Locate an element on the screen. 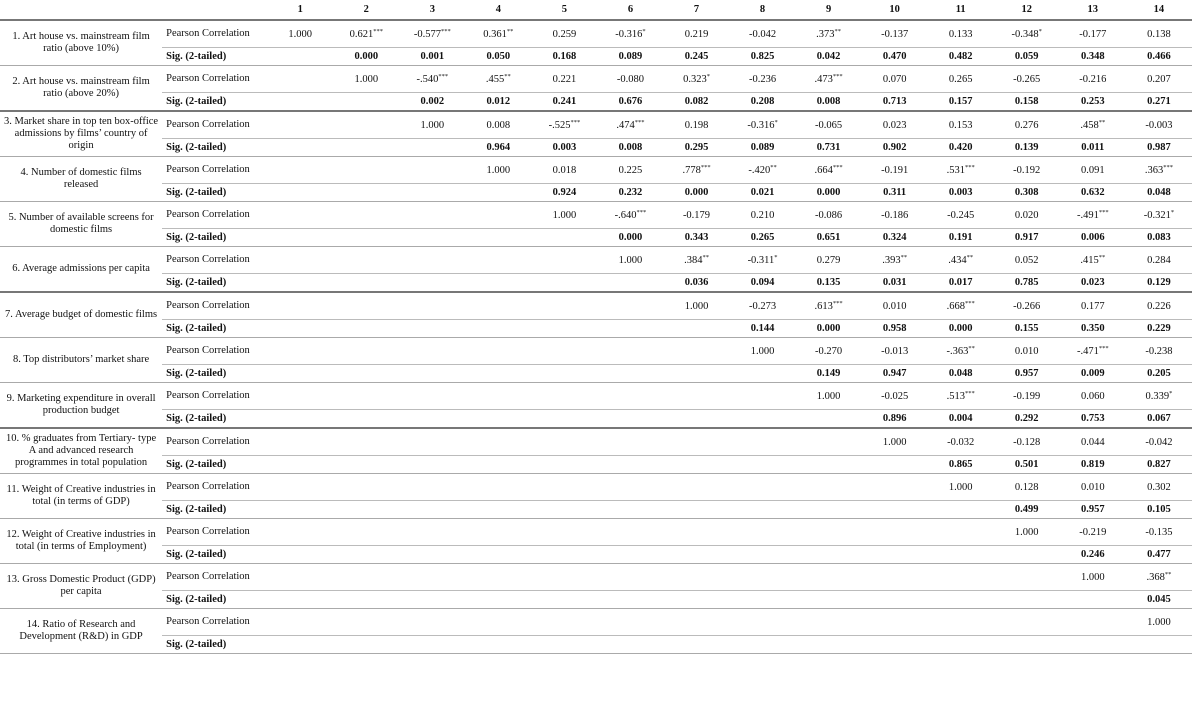 Image resolution: width=1200 pixels, height=701 pixels. pearson-cell: .415** is located at coordinates (1092, 260).